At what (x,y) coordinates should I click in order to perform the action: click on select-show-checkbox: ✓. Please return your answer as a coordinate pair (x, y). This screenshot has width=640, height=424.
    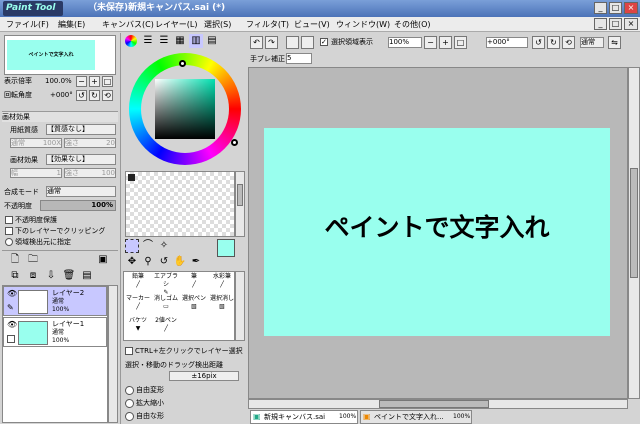
    Looking at the image, I should click on (324, 42).